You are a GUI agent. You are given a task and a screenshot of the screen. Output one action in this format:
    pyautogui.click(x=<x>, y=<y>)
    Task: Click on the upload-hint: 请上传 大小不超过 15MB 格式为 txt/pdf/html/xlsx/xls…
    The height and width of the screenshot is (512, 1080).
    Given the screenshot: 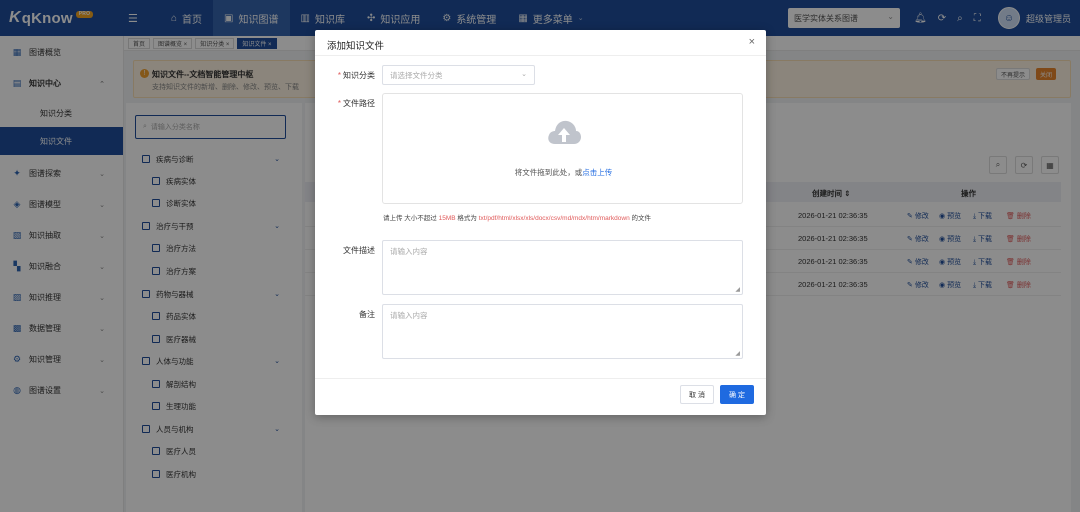 What is the action you would take?
    pyautogui.click(x=517, y=218)
    